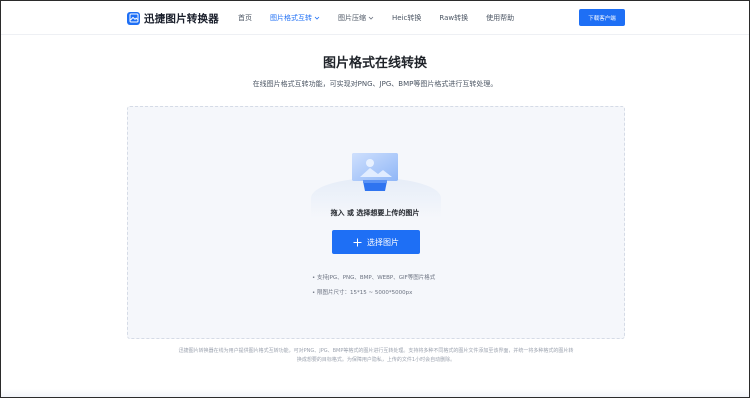 The image size is (750, 398). Describe the element at coordinates (352, 18) in the screenshot. I see `nav-compress-label: 图片压缩` at that location.